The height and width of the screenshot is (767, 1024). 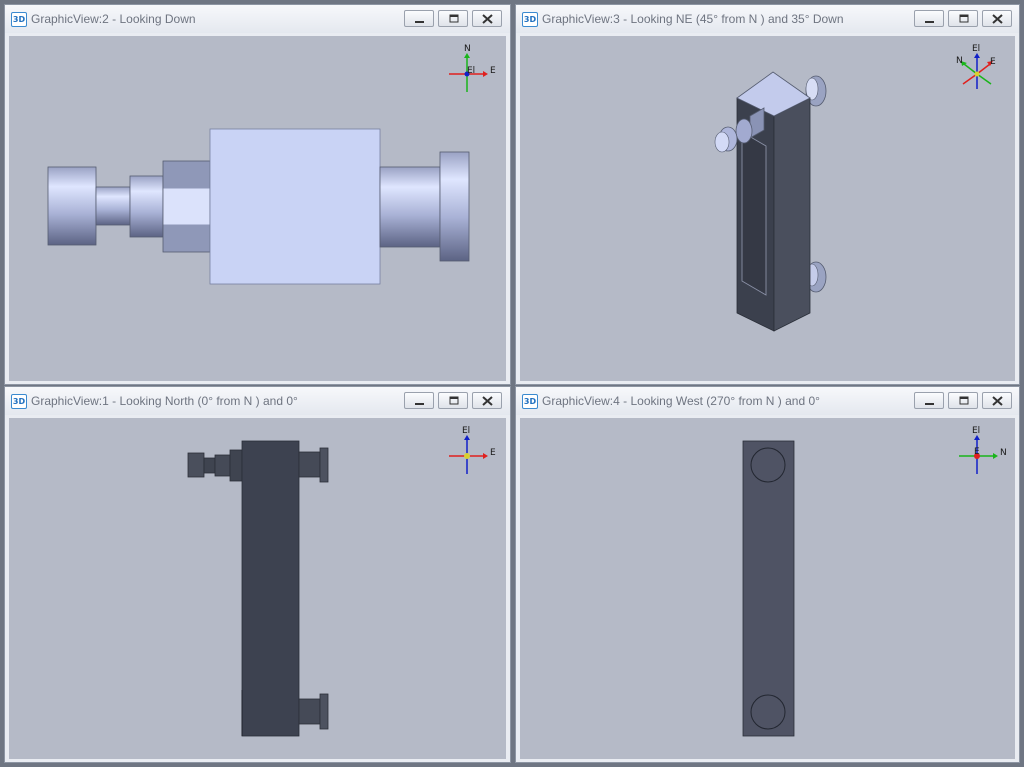 I want to click on orientation-triad: N E El, so click(x=472, y=68).